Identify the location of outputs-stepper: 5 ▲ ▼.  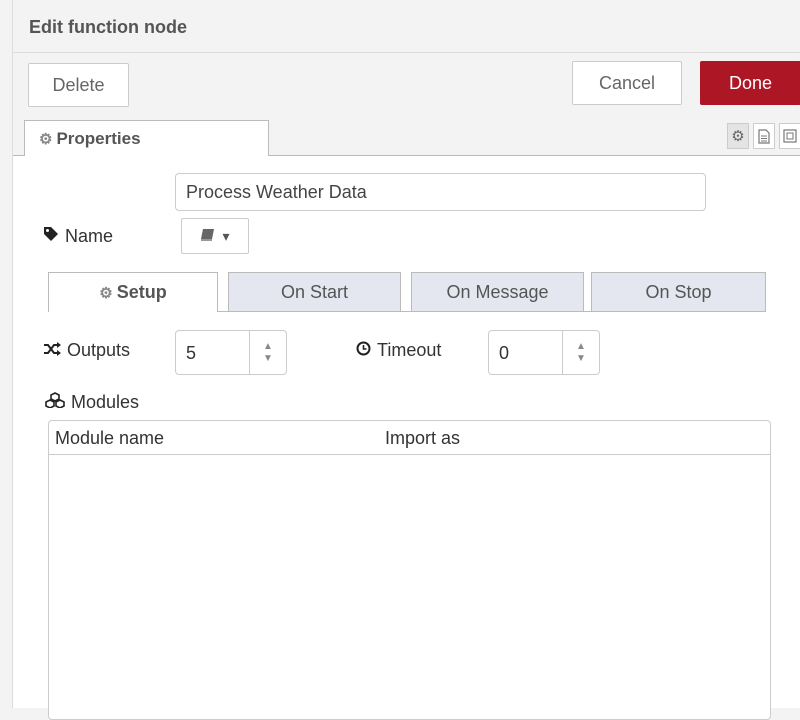
(231, 352).